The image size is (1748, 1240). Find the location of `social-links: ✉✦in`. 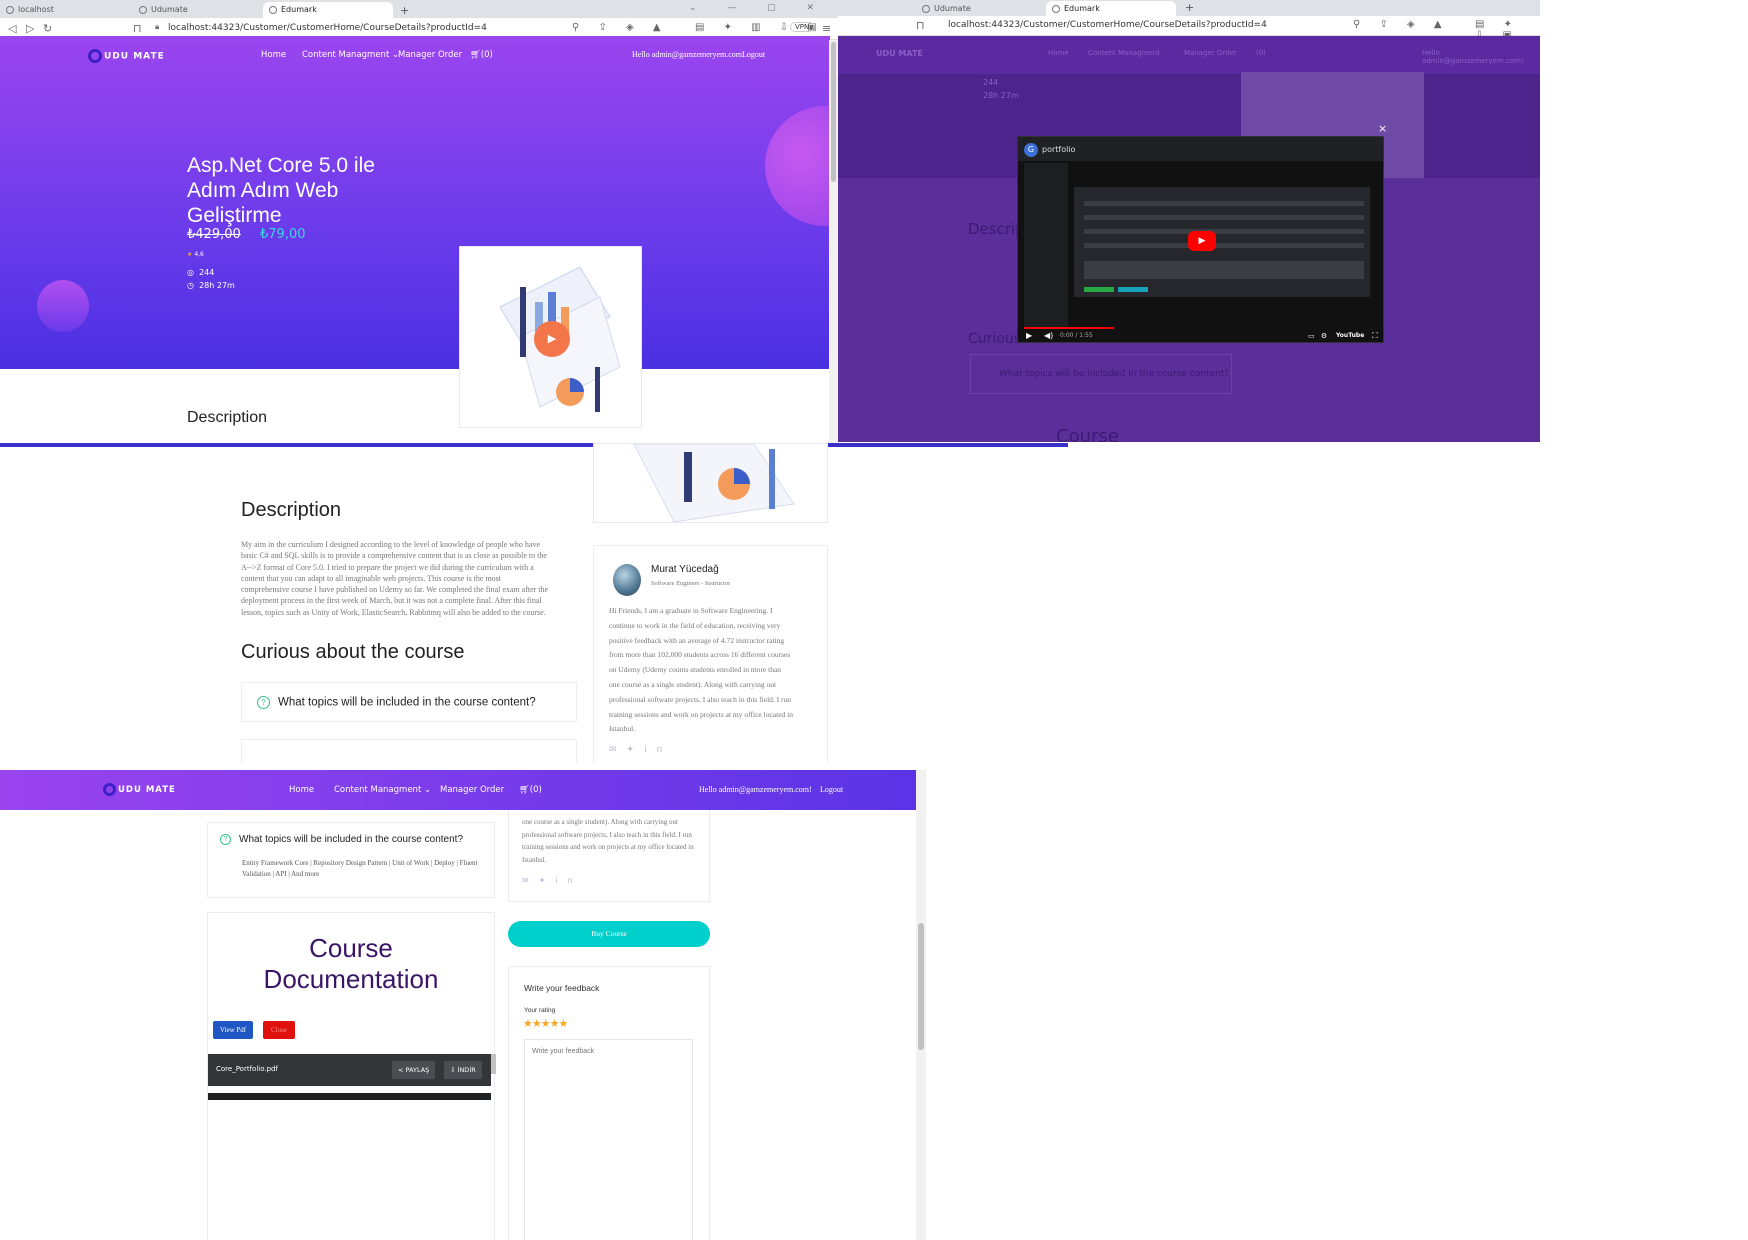

social-links: ✉✦in is located at coordinates (552, 880).